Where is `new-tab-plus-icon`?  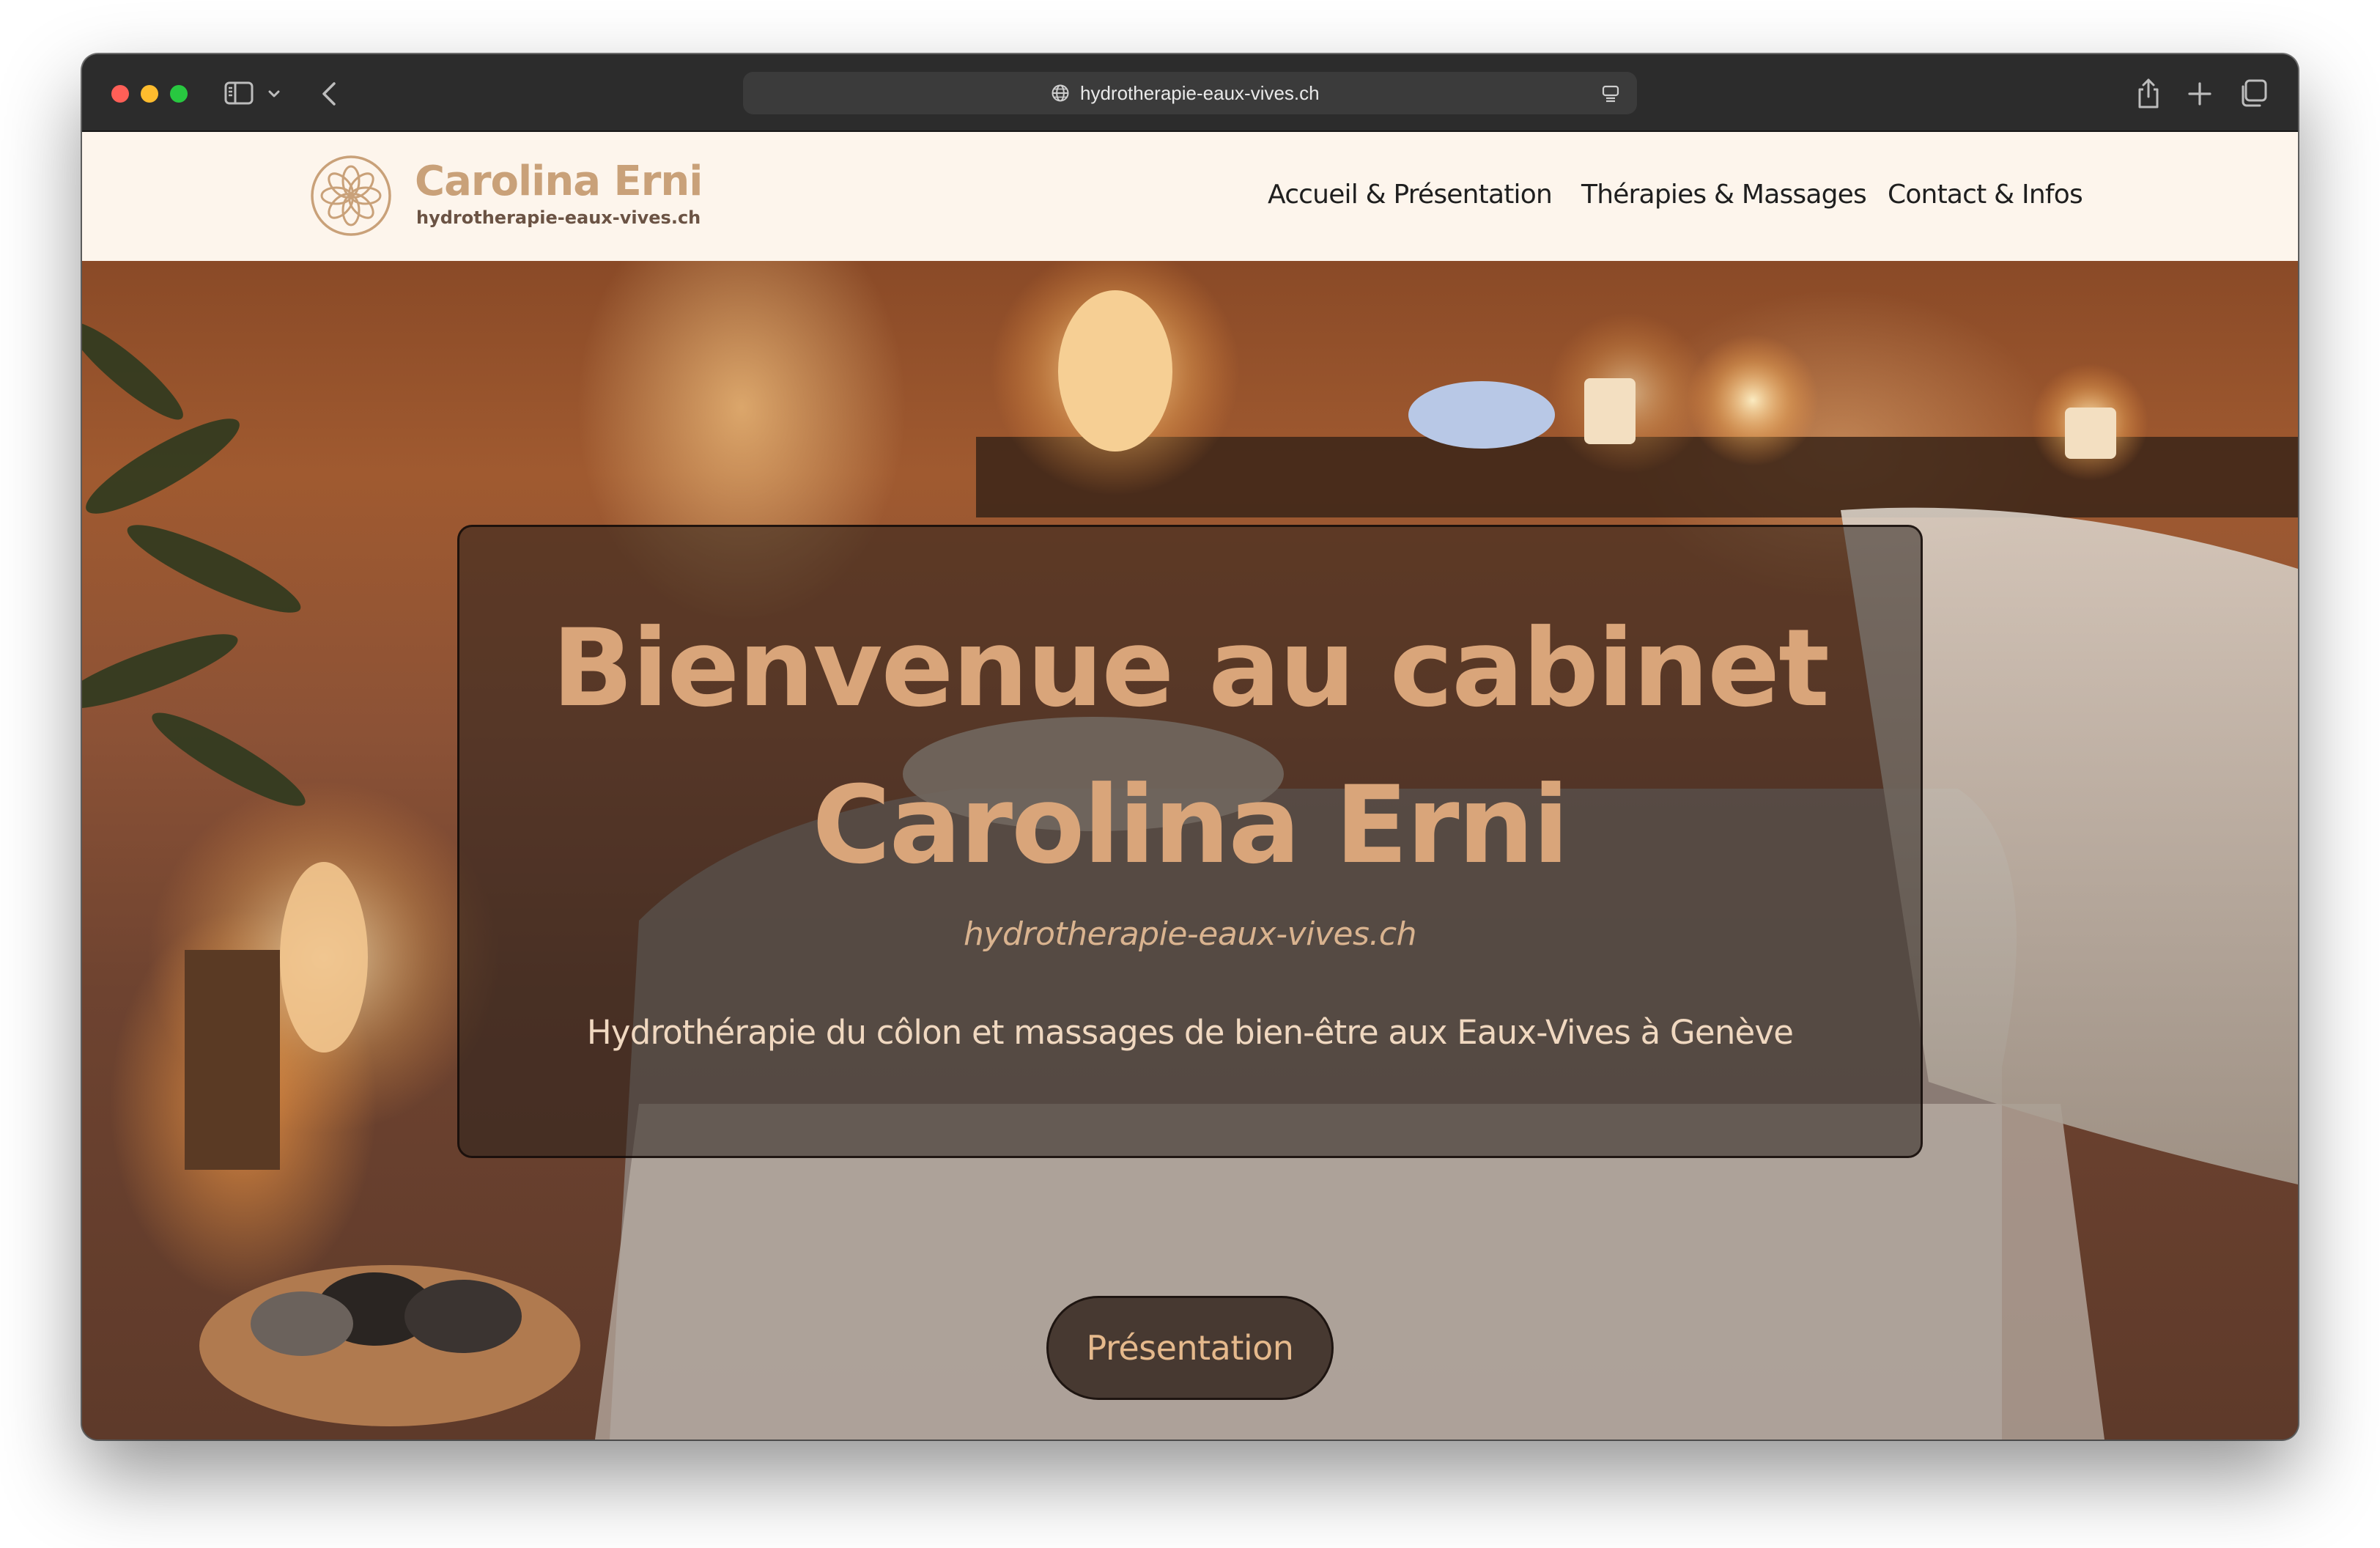 new-tab-plus-icon is located at coordinates (2199, 93).